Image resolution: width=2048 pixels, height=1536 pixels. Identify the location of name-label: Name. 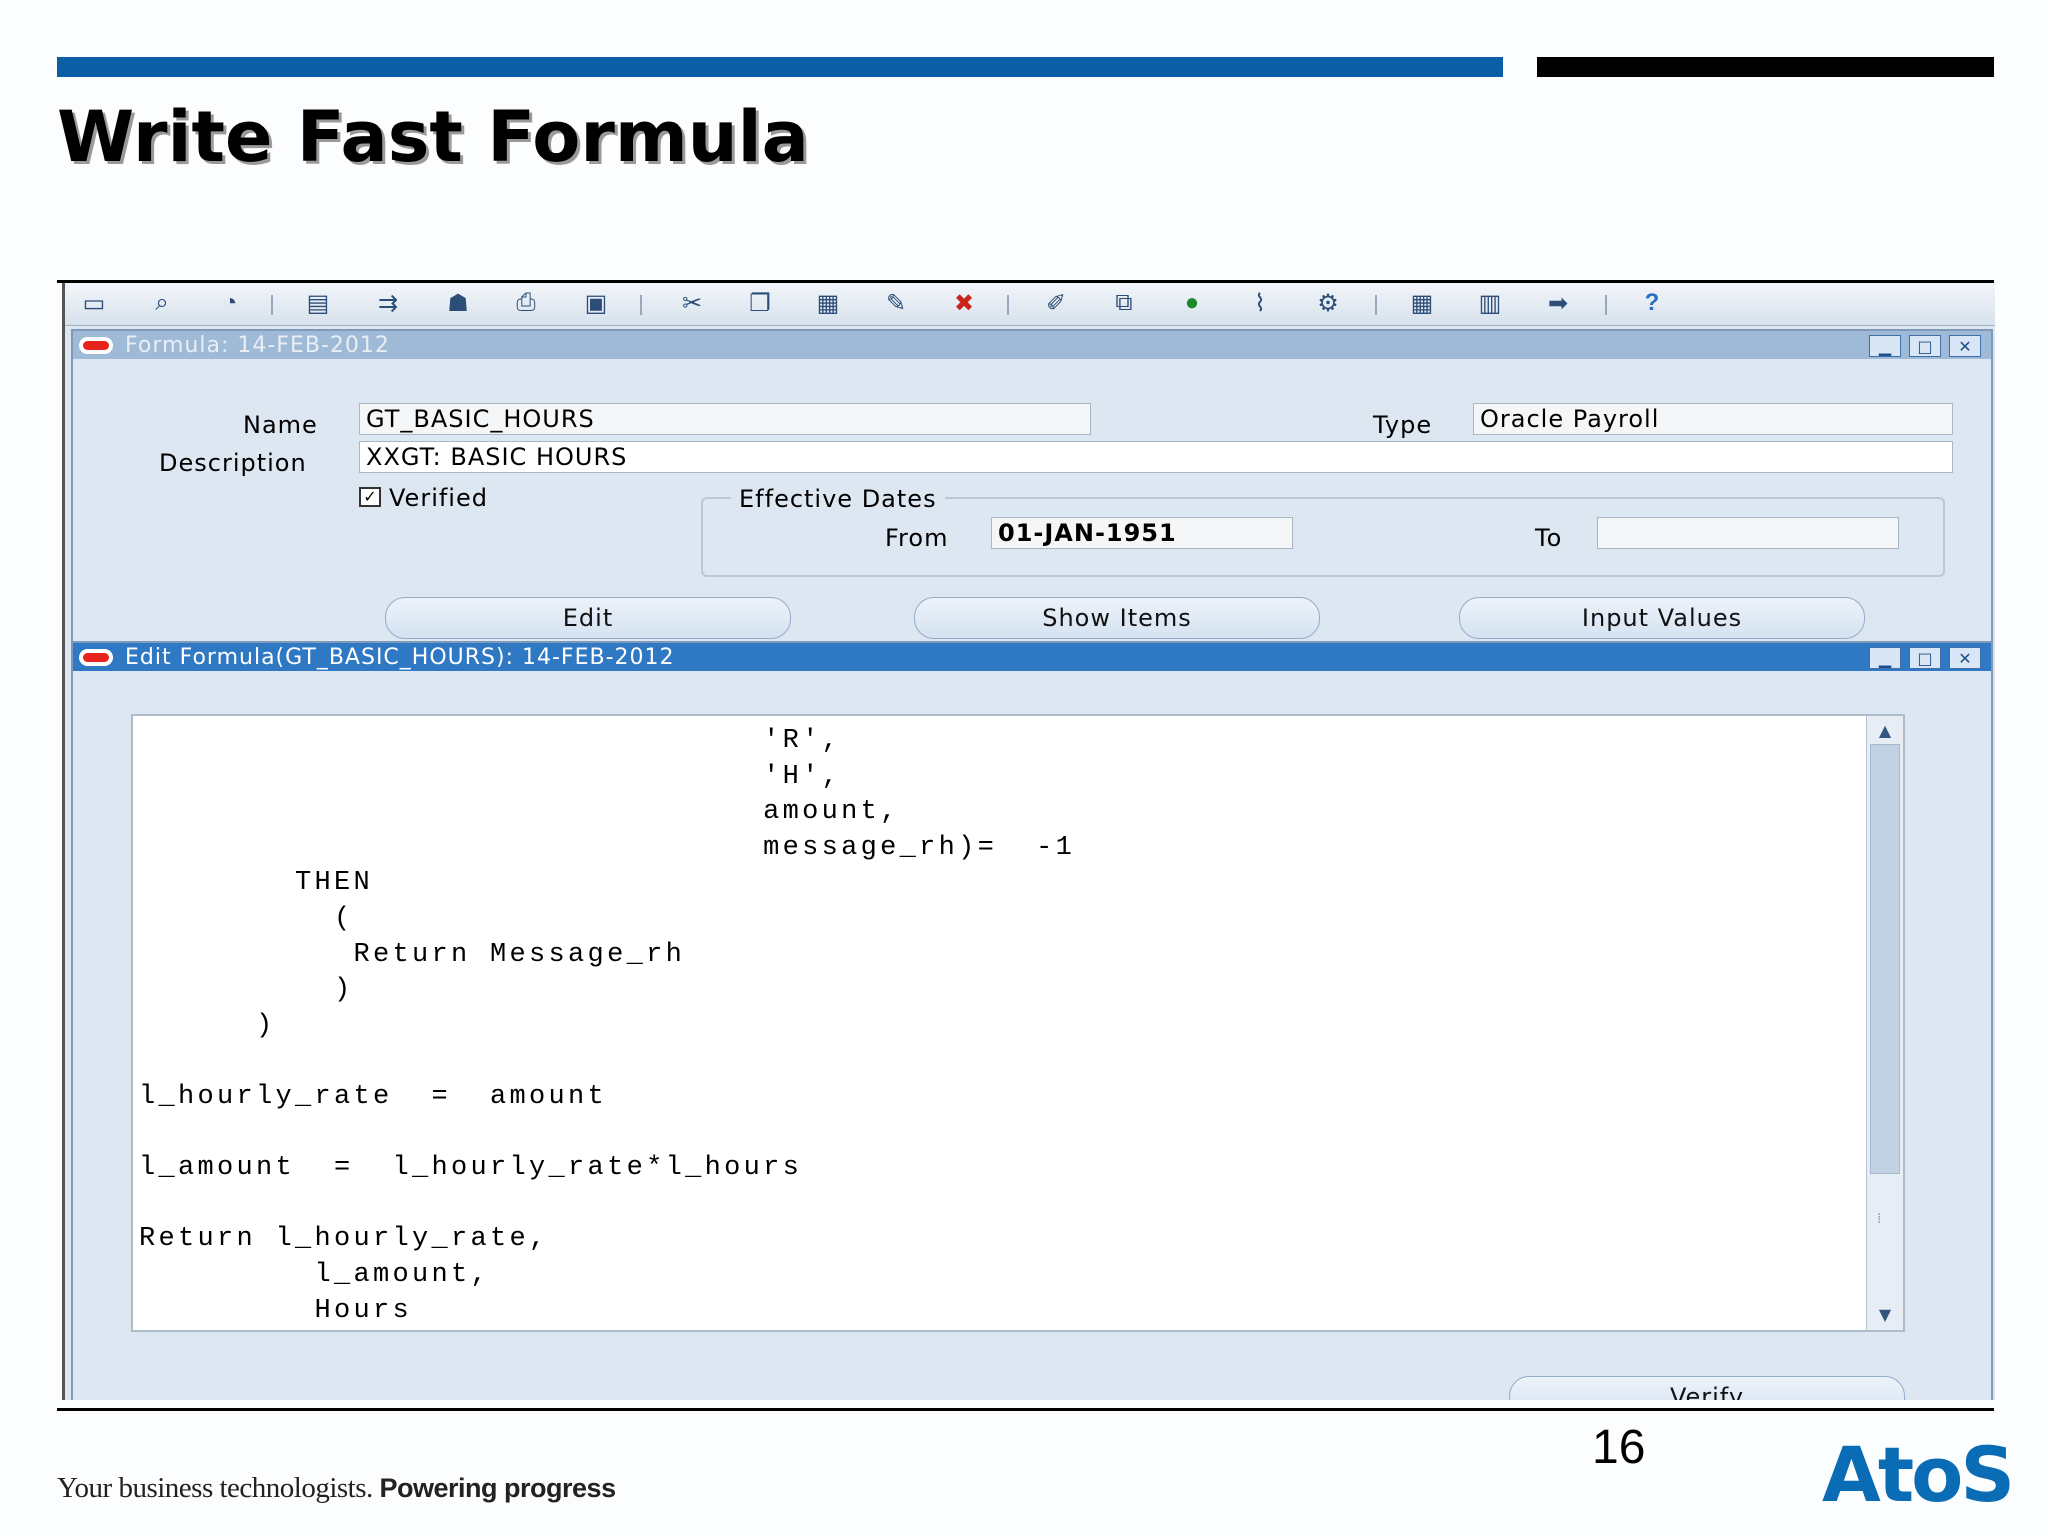
(280, 425).